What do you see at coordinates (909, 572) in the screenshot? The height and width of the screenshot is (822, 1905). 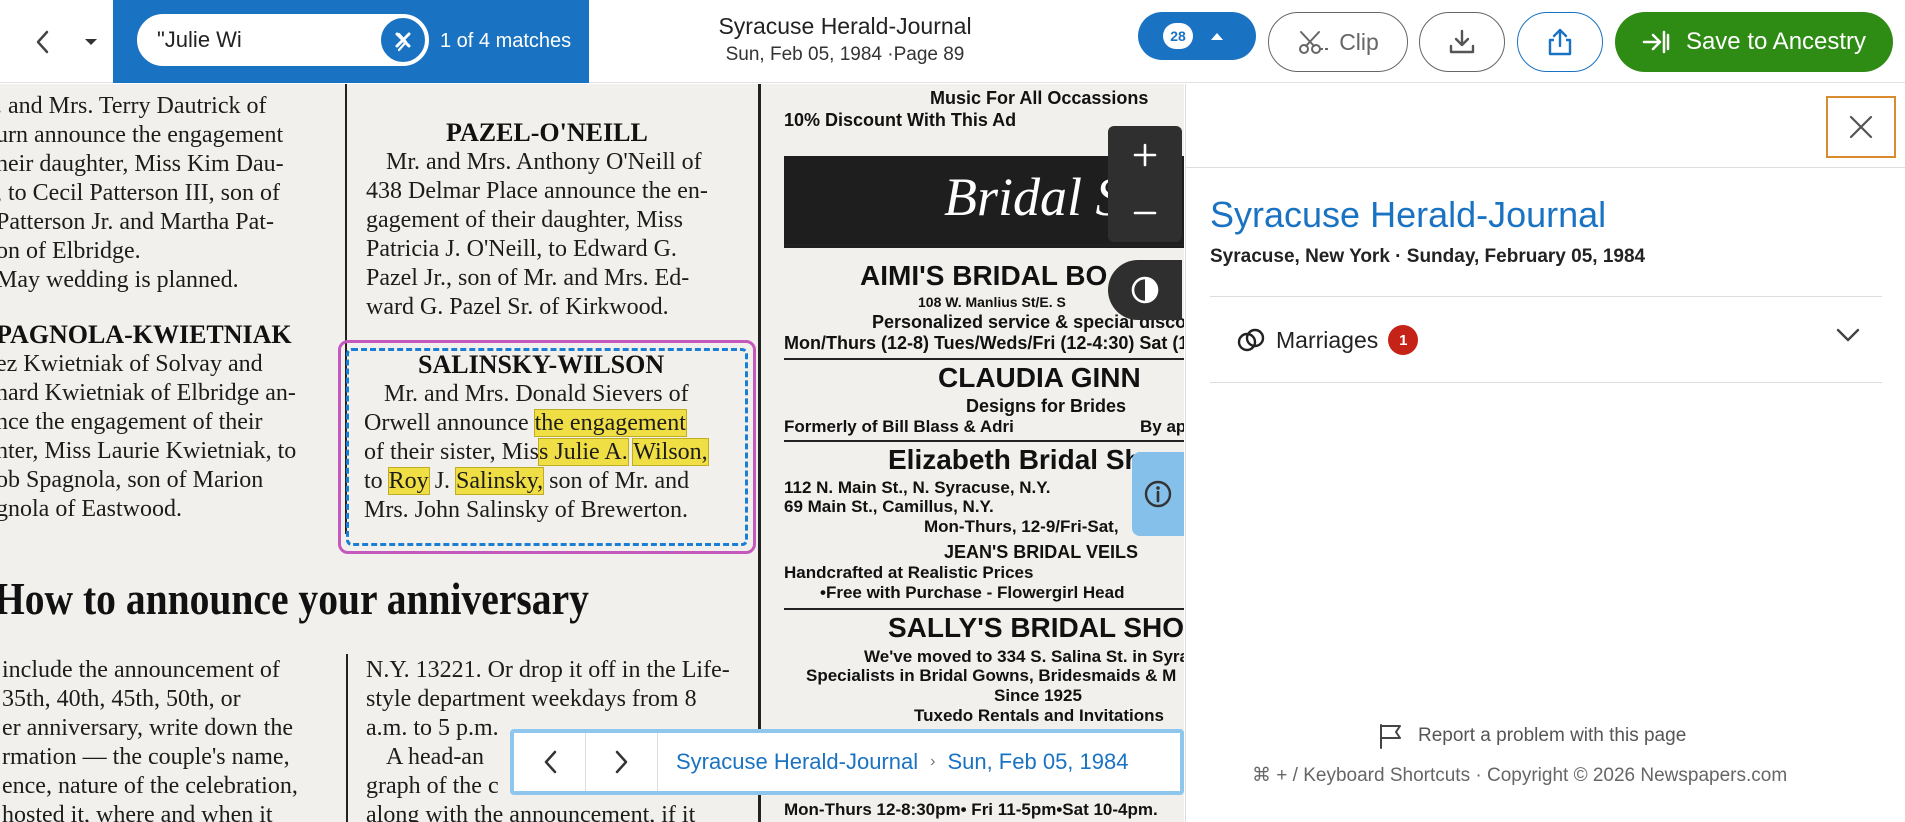 I see `ad-line: Handcrafted at Realistic Prices` at bounding box center [909, 572].